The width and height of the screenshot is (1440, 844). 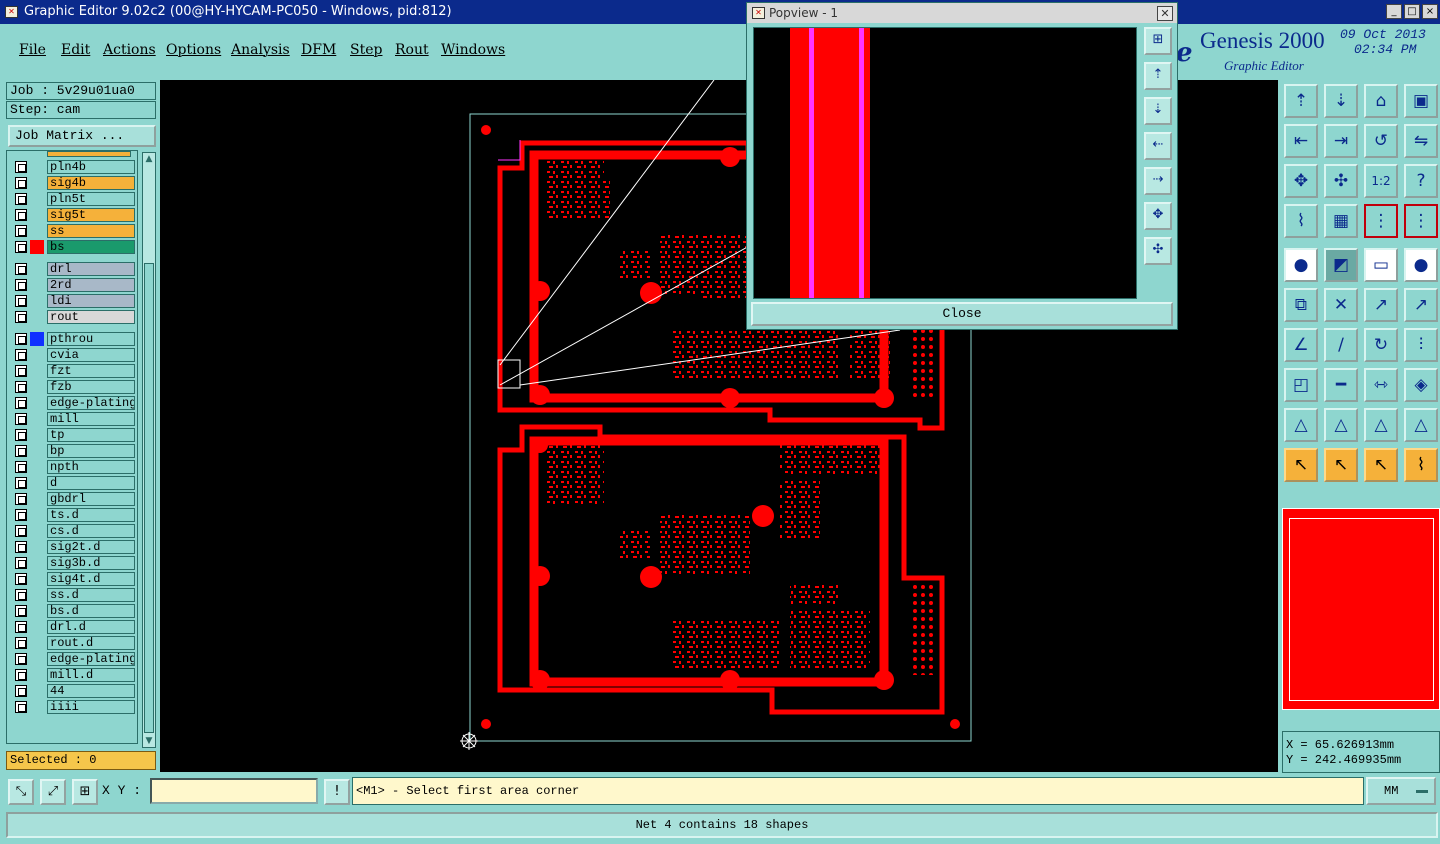 What do you see at coordinates (73, 355) in the screenshot?
I see `layer-row: cvia` at bounding box center [73, 355].